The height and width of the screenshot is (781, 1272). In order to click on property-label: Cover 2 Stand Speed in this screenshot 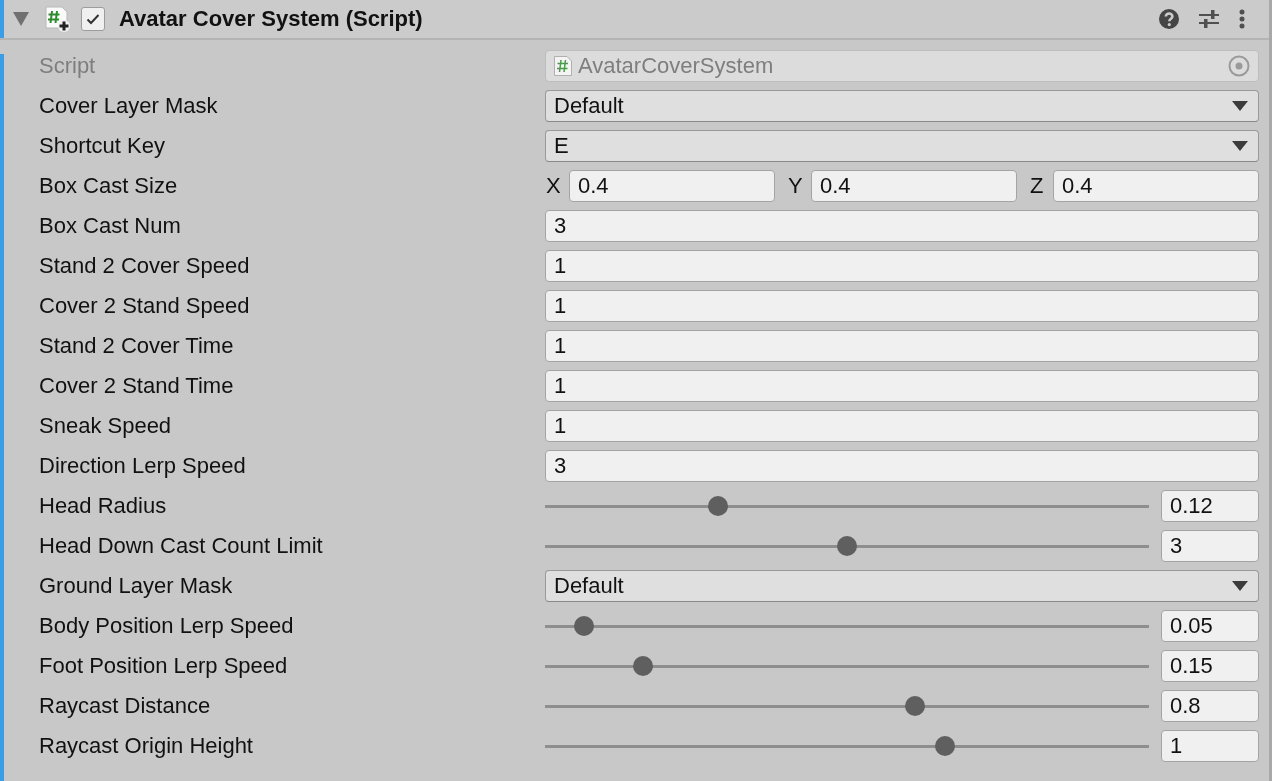, I will do `click(144, 306)`.